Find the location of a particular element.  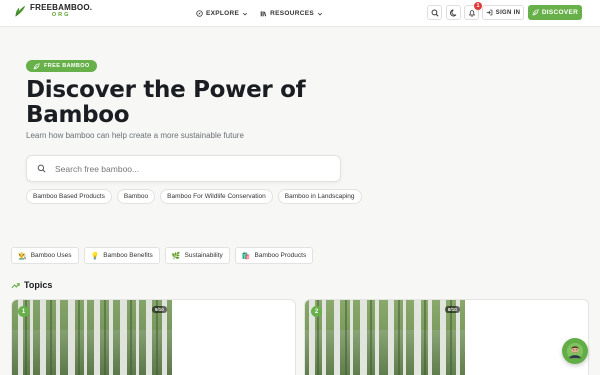

main-nav: EXPLORE RESOURCES is located at coordinates (265, 13).